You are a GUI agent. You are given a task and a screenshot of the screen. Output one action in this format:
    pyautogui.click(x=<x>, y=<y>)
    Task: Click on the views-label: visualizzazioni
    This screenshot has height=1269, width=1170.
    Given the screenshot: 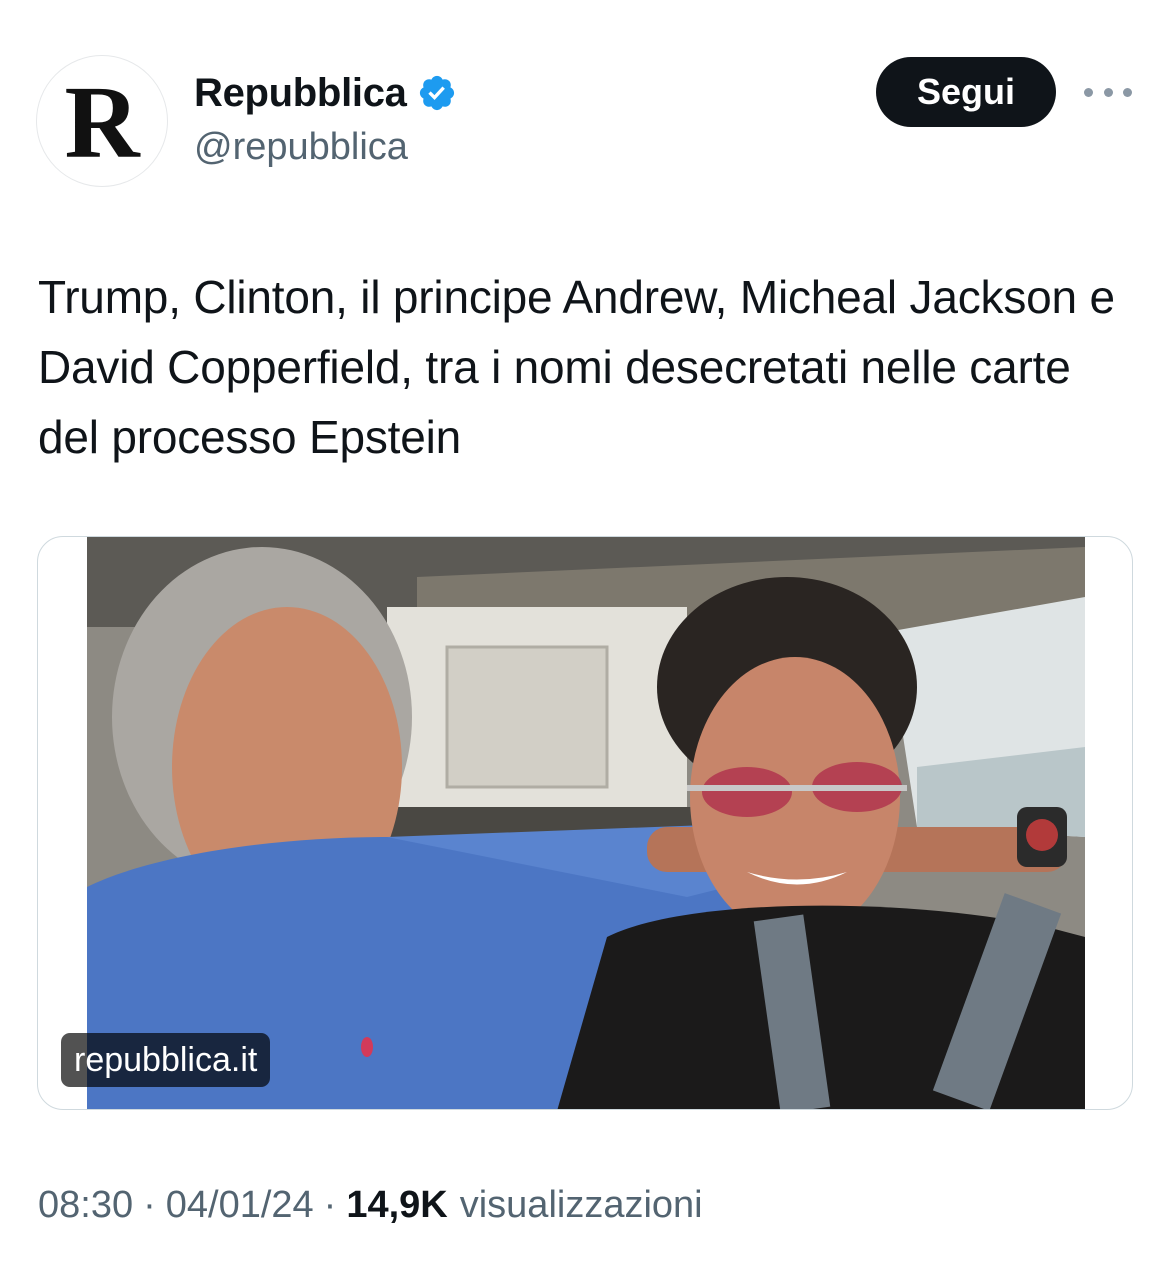 What is the action you would take?
    pyautogui.click(x=581, y=1205)
    